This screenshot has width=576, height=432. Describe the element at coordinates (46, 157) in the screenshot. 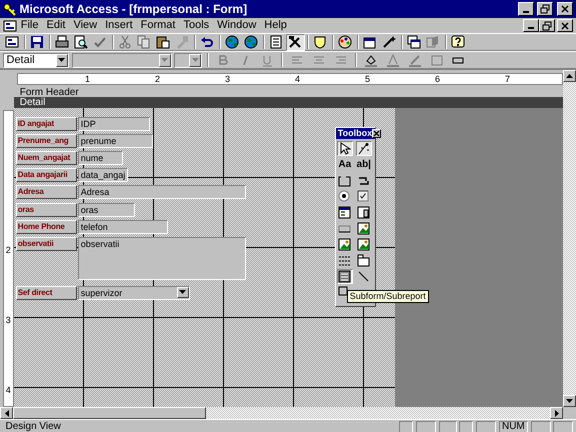

I see `field-label: Nuem_angajat` at that location.